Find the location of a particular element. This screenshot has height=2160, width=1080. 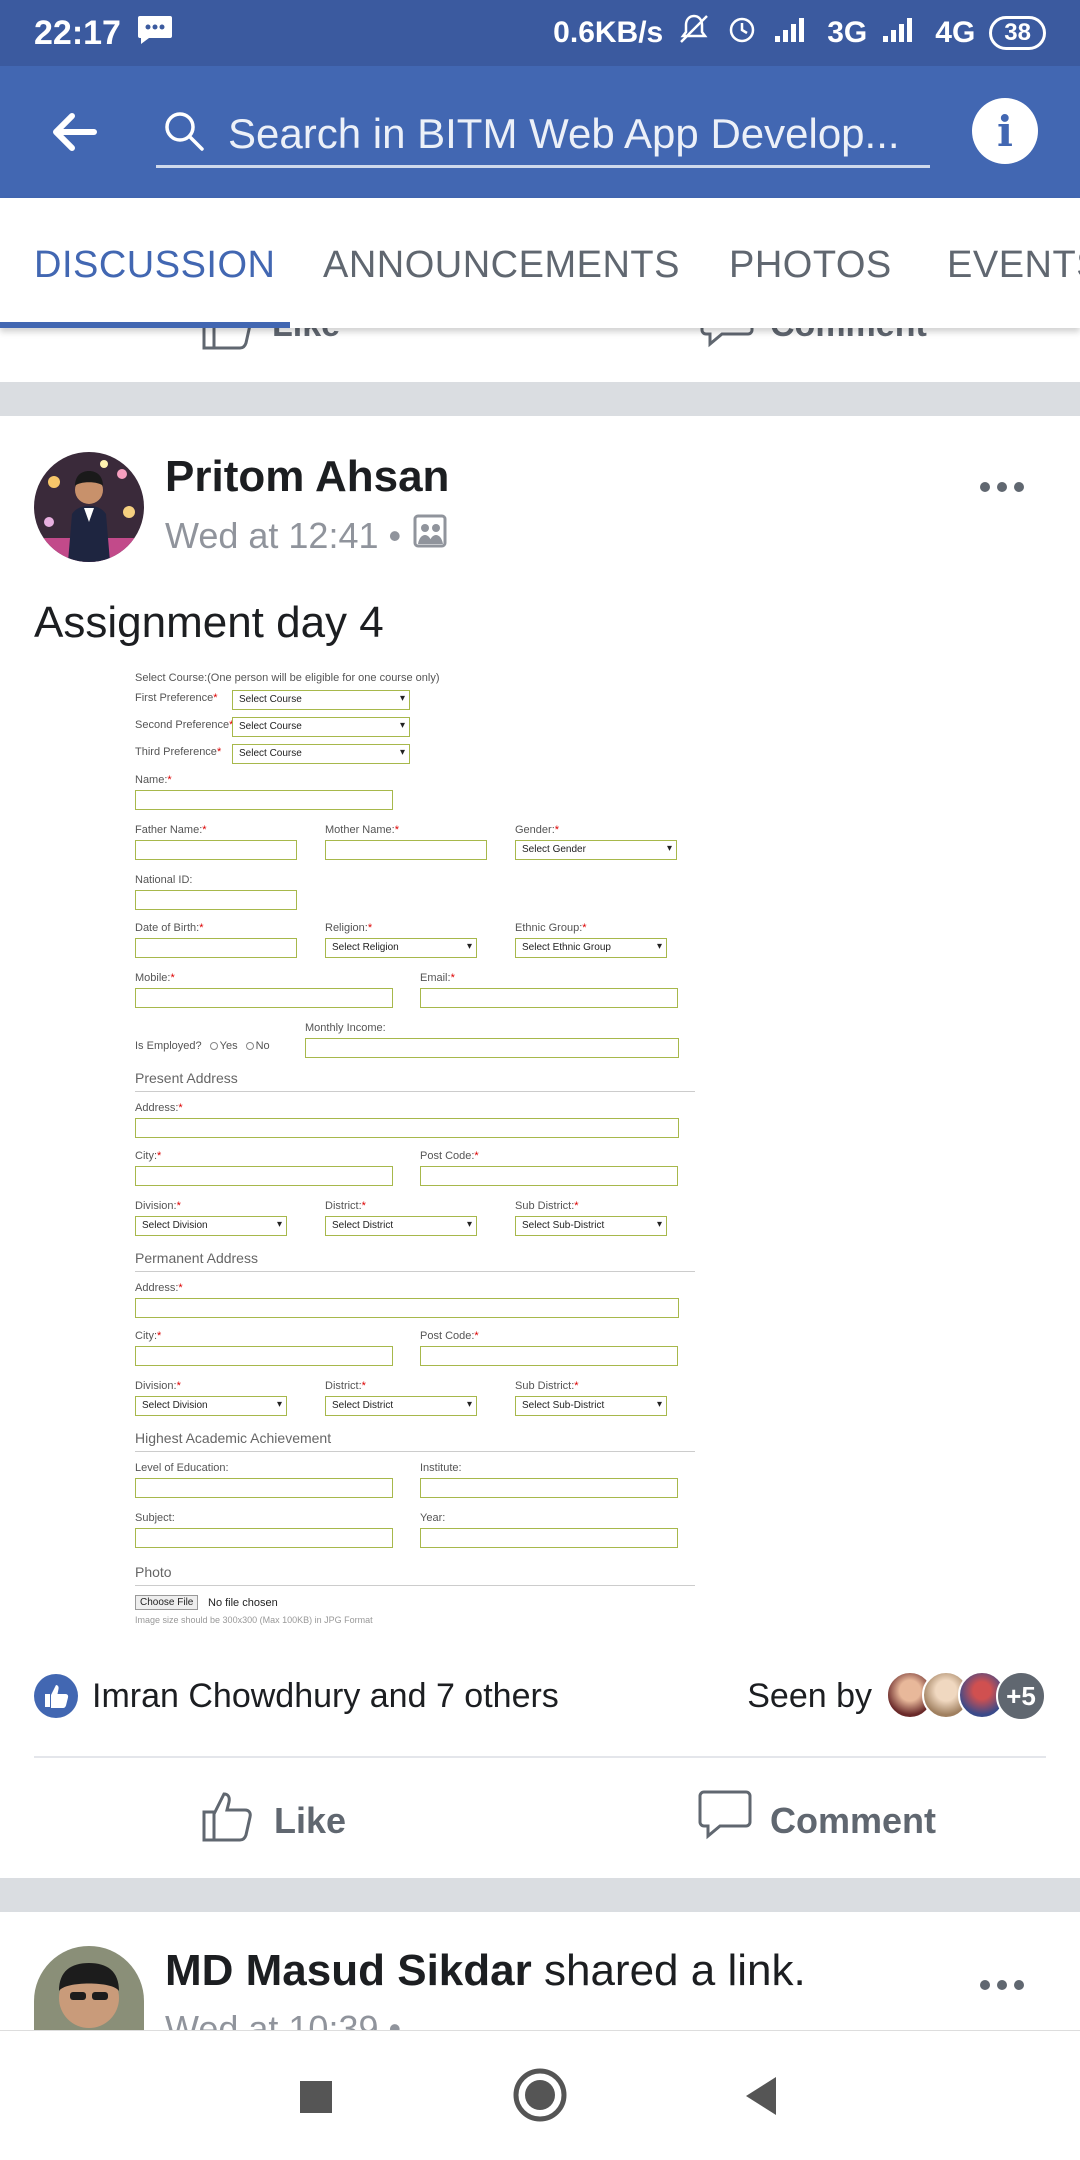

app-bar: Search in BITM Web App Develop... i is located at coordinates (540, 132).